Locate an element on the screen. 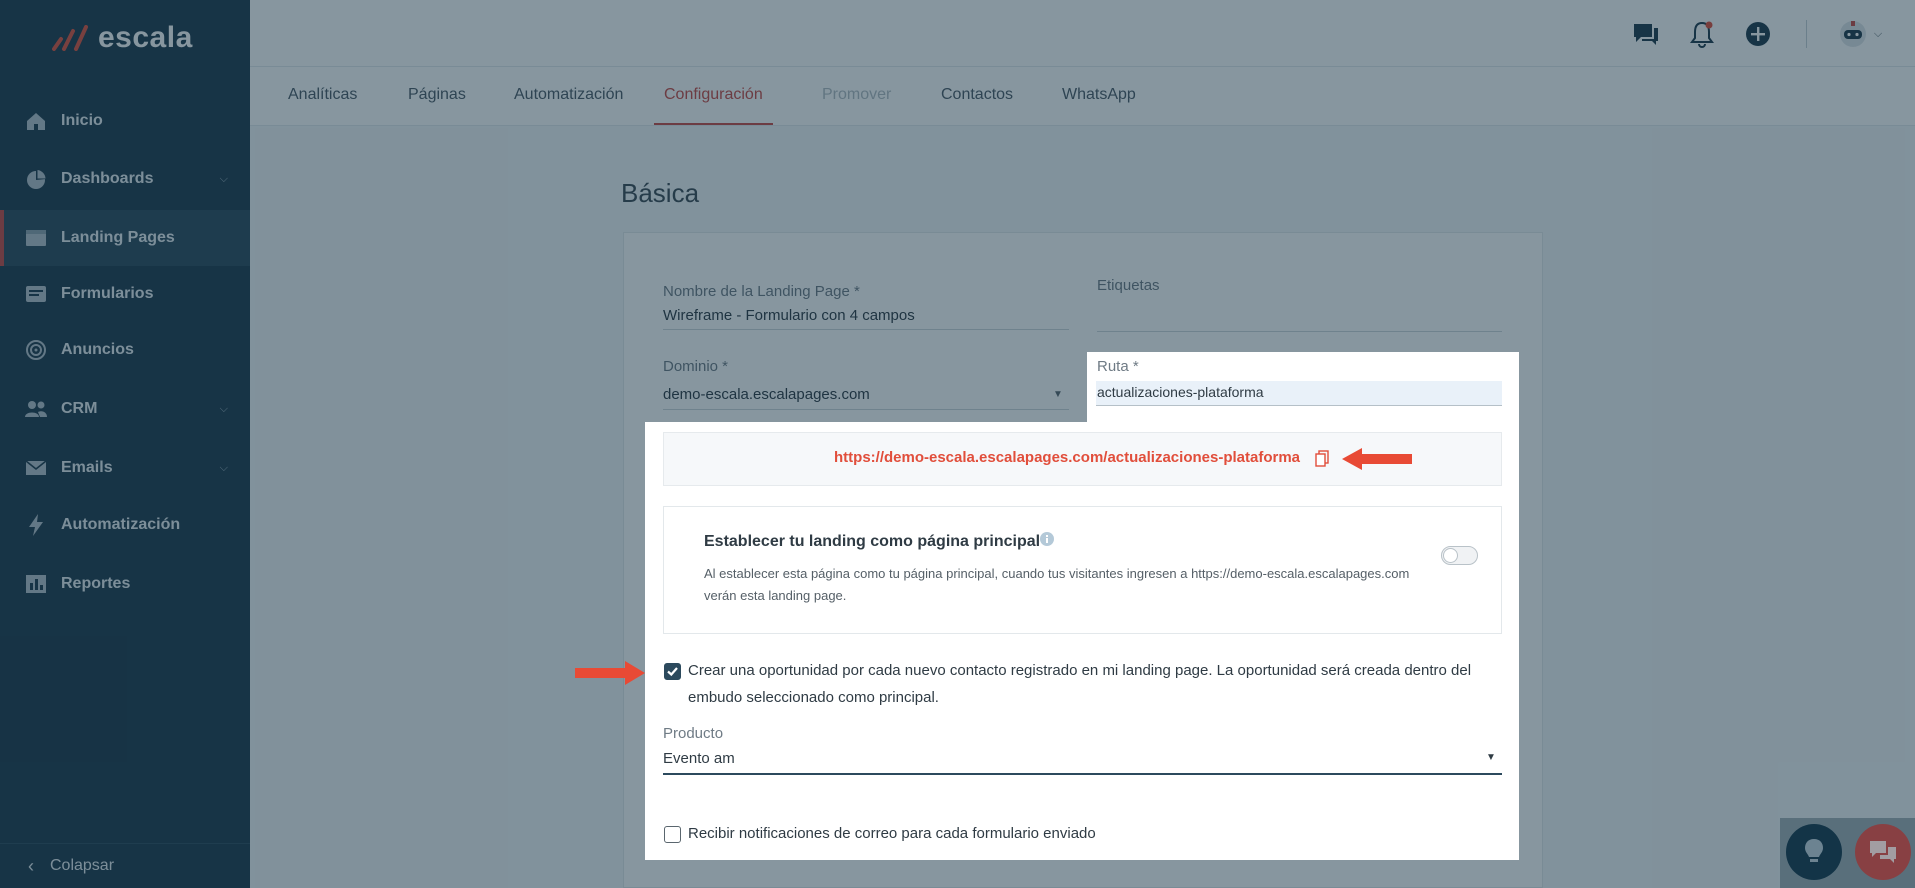 This screenshot has height=888, width=1915. logo-text: escala is located at coordinates (145, 37).